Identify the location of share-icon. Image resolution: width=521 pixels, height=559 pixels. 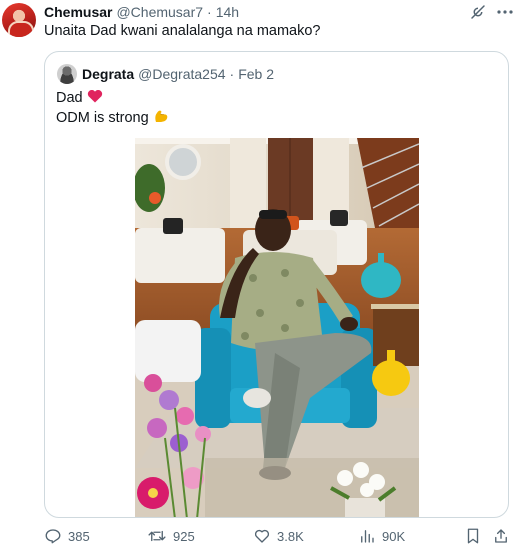
(501, 536).